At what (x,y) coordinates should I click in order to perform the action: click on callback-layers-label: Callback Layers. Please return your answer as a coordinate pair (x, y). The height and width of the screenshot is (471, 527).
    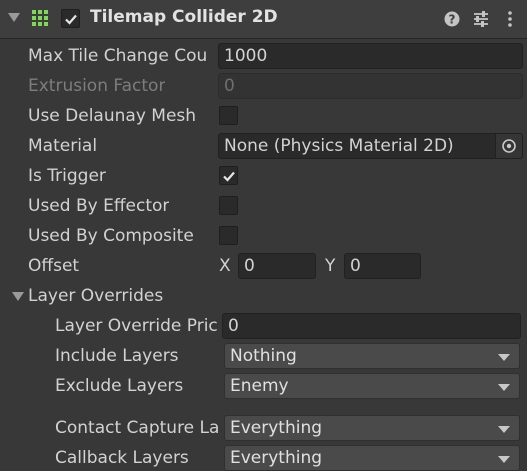
    Looking at the image, I should click on (122, 458).